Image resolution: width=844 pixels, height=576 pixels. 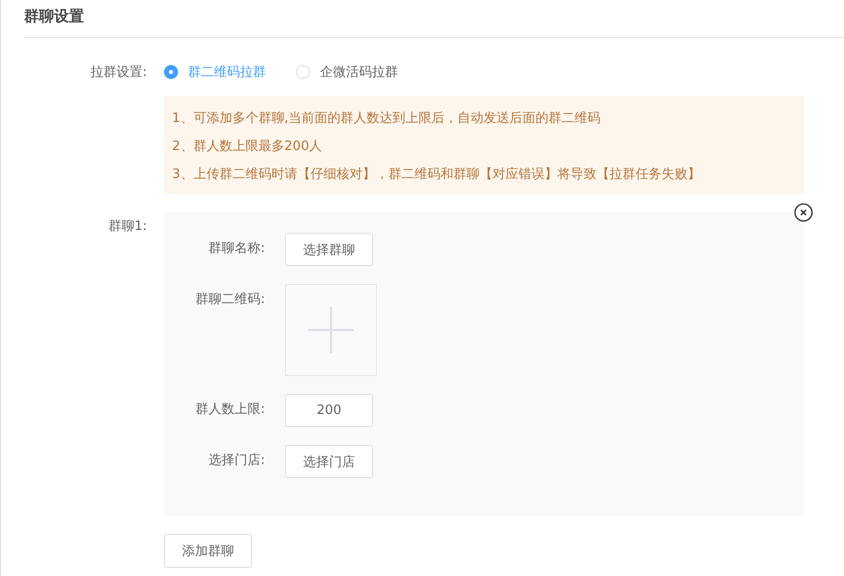 I want to click on close-icon, so click(x=803, y=212).